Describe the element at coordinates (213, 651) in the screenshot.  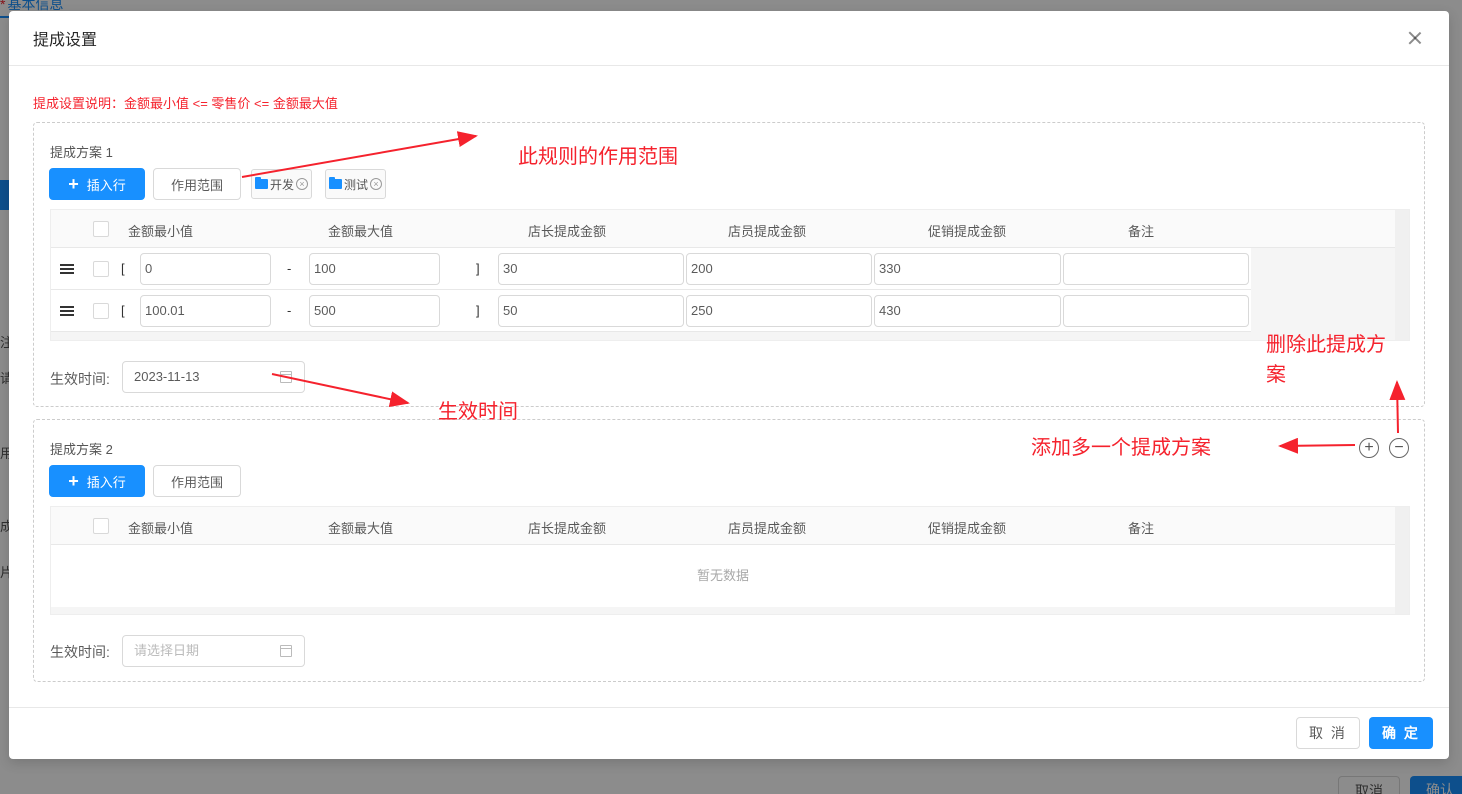
I see `effective-date-picker: 请选择日期` at that location.